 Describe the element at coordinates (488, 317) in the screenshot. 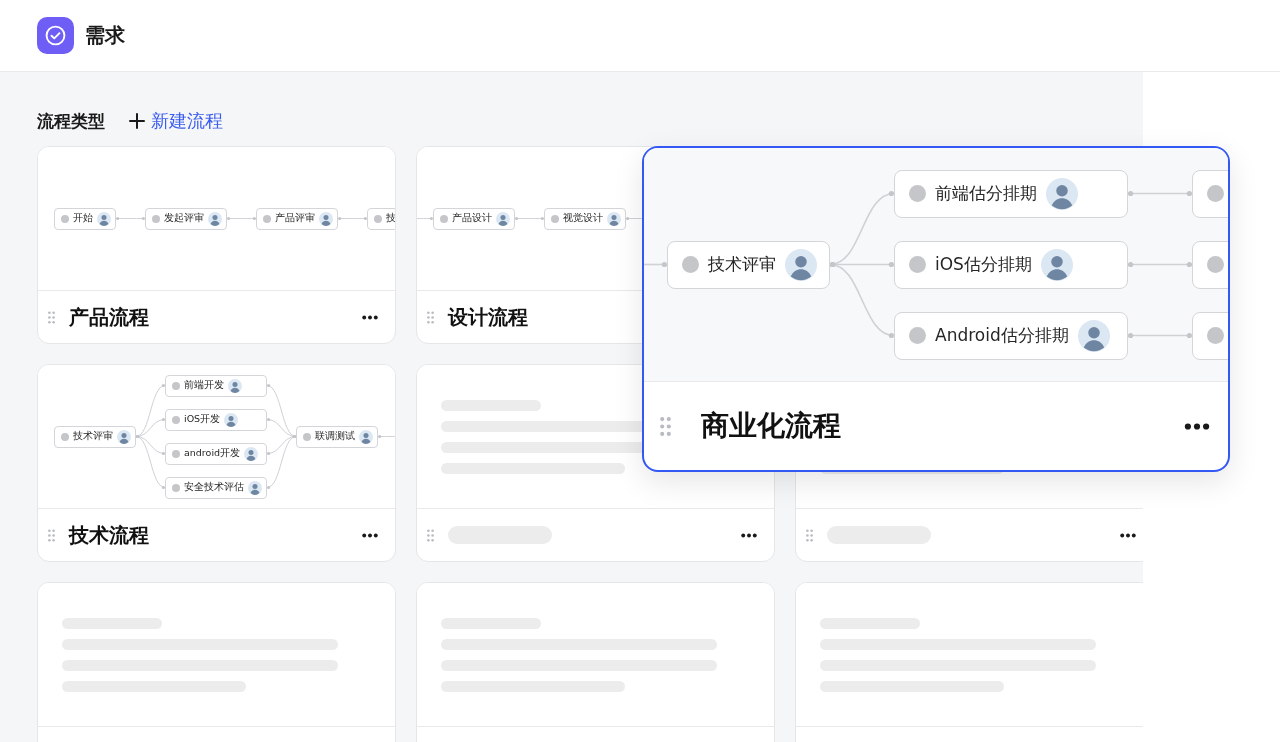

I see `card-title: 设计流程` at that location.